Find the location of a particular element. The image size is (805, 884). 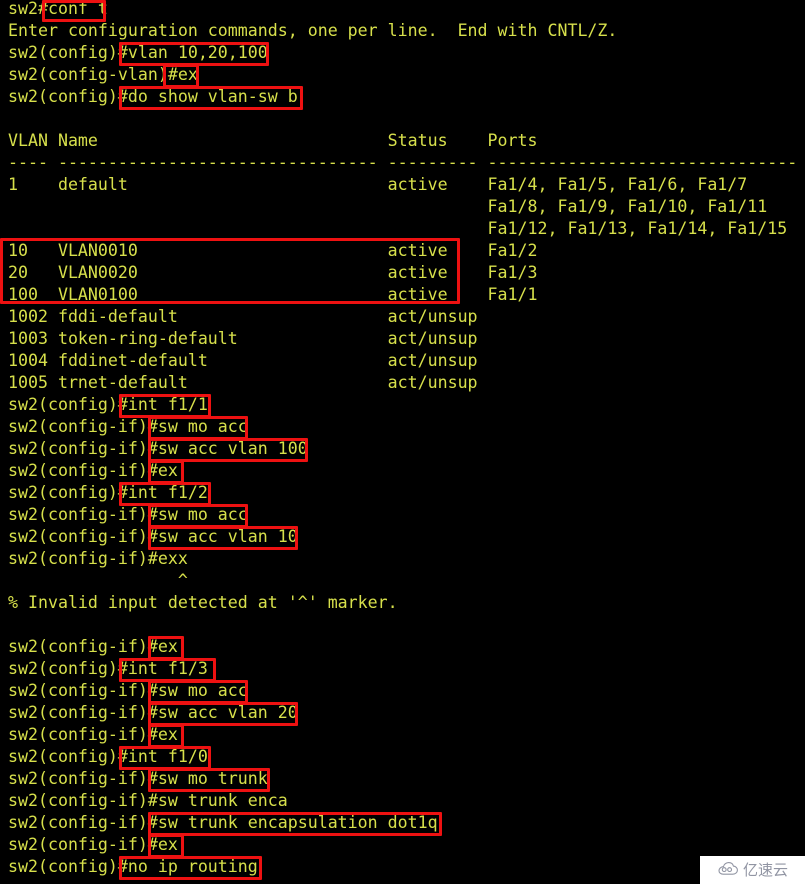

terminal-line: % Invalid input detected at '^' marker. is located at coordinates (203, 602).